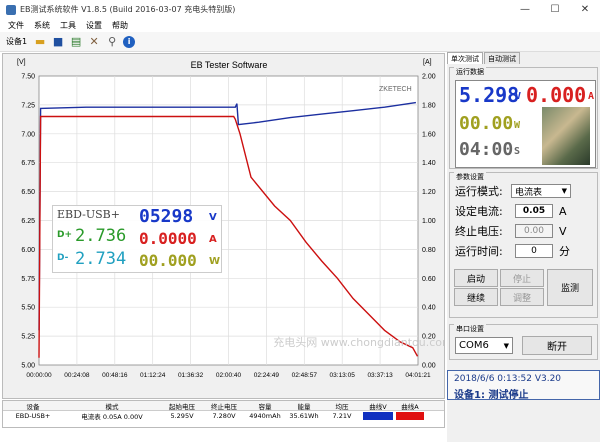  Describe the element at coordinates (470, 329) in the screenshot. I see `serial-title: 串口设置` at that location.